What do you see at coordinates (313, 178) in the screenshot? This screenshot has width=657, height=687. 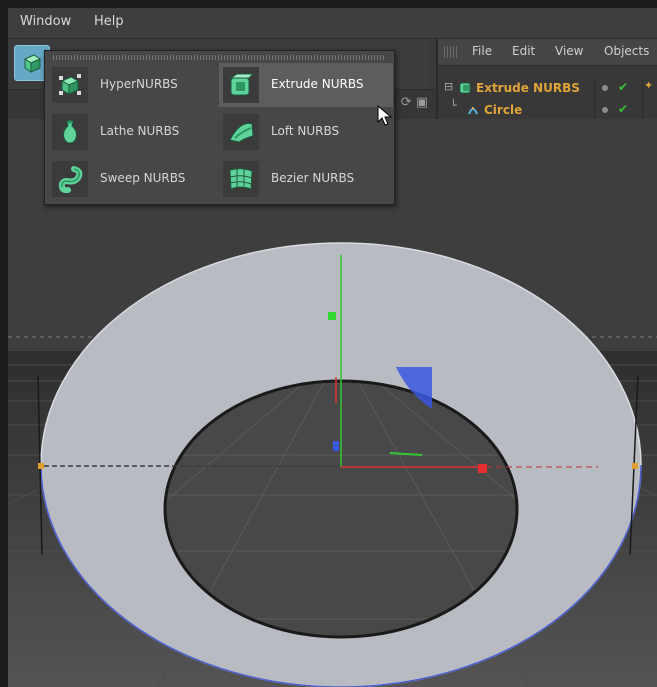 I see `popup-item-label: Bezier NURBS` at bounding box center [313, 178].